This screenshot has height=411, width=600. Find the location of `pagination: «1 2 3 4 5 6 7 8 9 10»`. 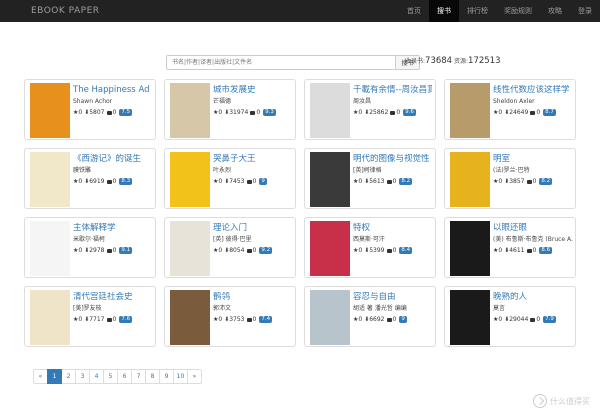

pagination: «1 2 3 4 5 6 7 8 9 10» is located at coordinates (117, 376).